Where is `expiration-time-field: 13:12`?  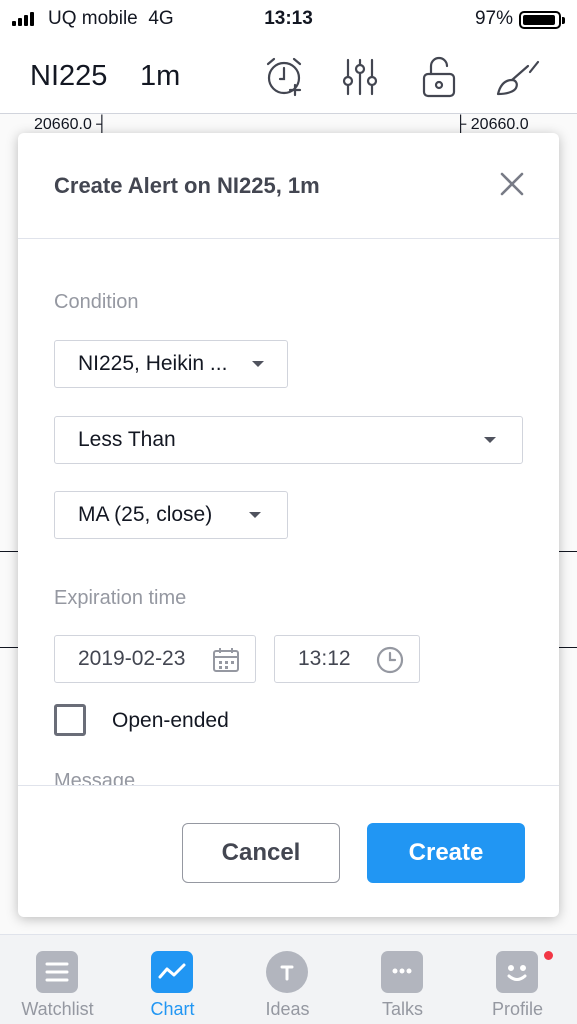 expiration-time-field: 13:12 is located at coordinates (347, 659).